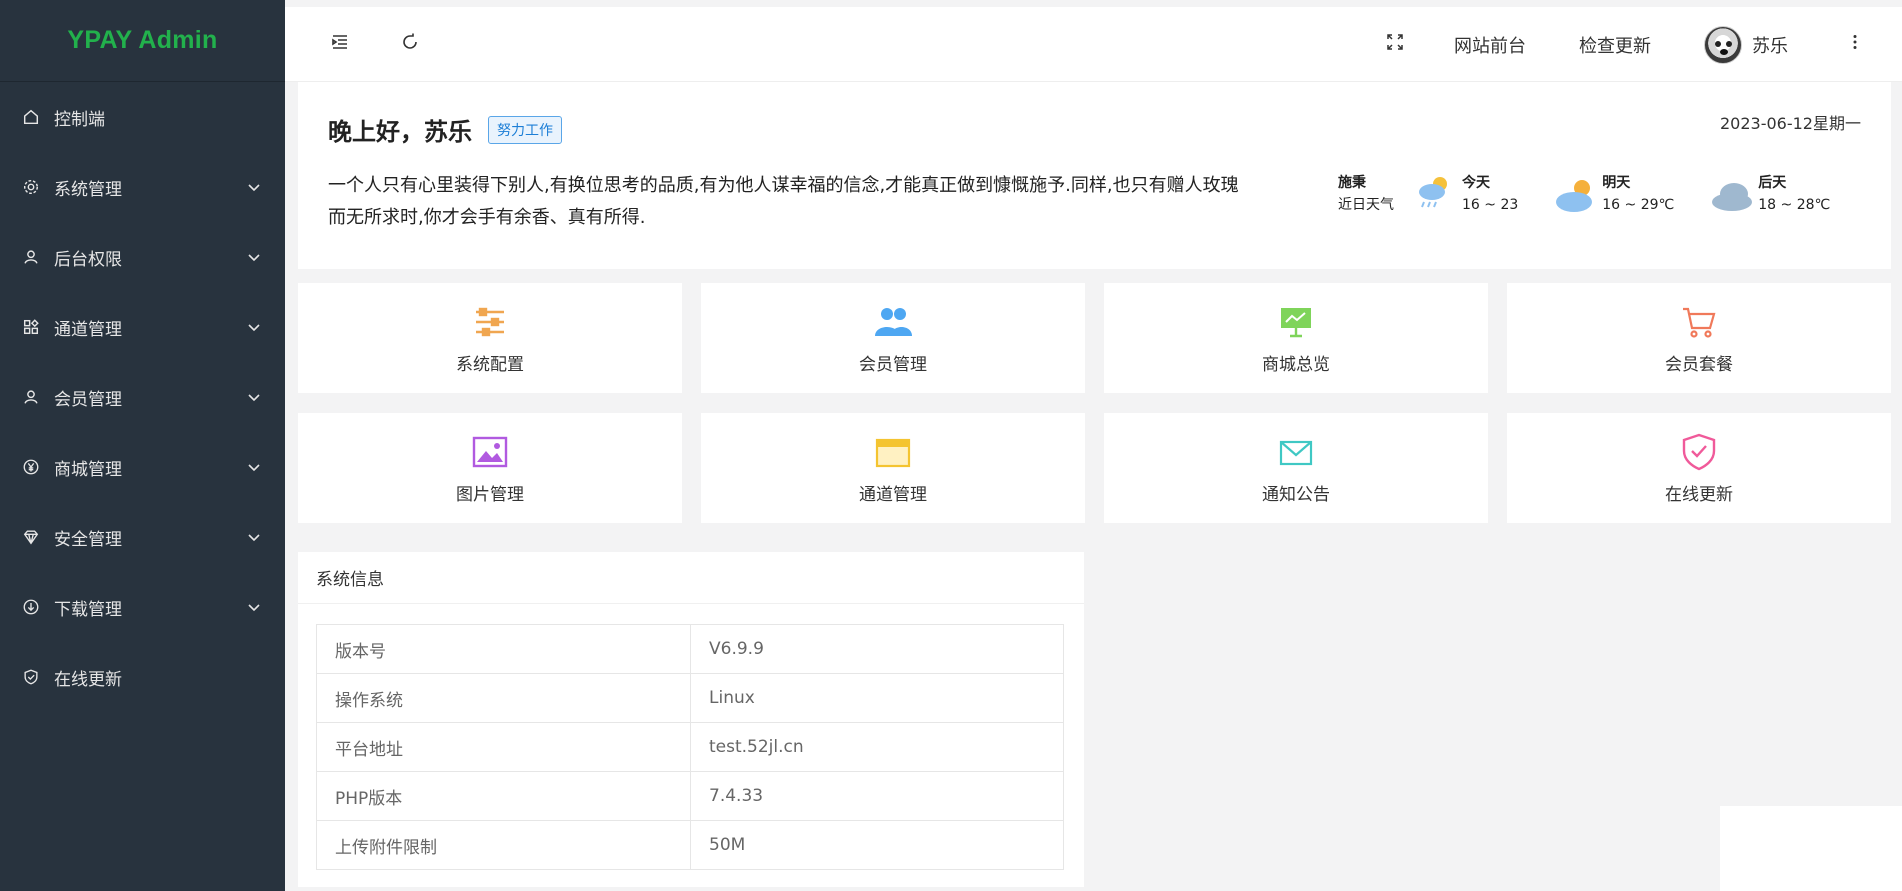 This screenshot has height=891, width=1902. What do you see at coordinates (503, 649) in the screenshot?
I see `info-key: 版本号` at bounding box center [503, 649].